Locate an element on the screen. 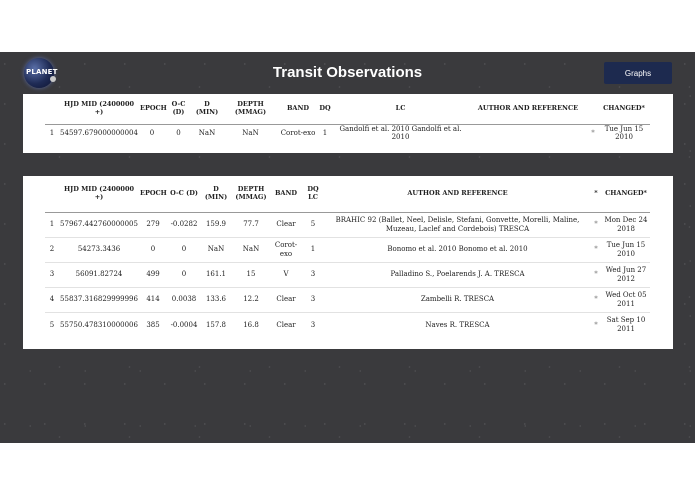  cell-hjd: 55837.316829999996 is located at coordinates (99, 299).